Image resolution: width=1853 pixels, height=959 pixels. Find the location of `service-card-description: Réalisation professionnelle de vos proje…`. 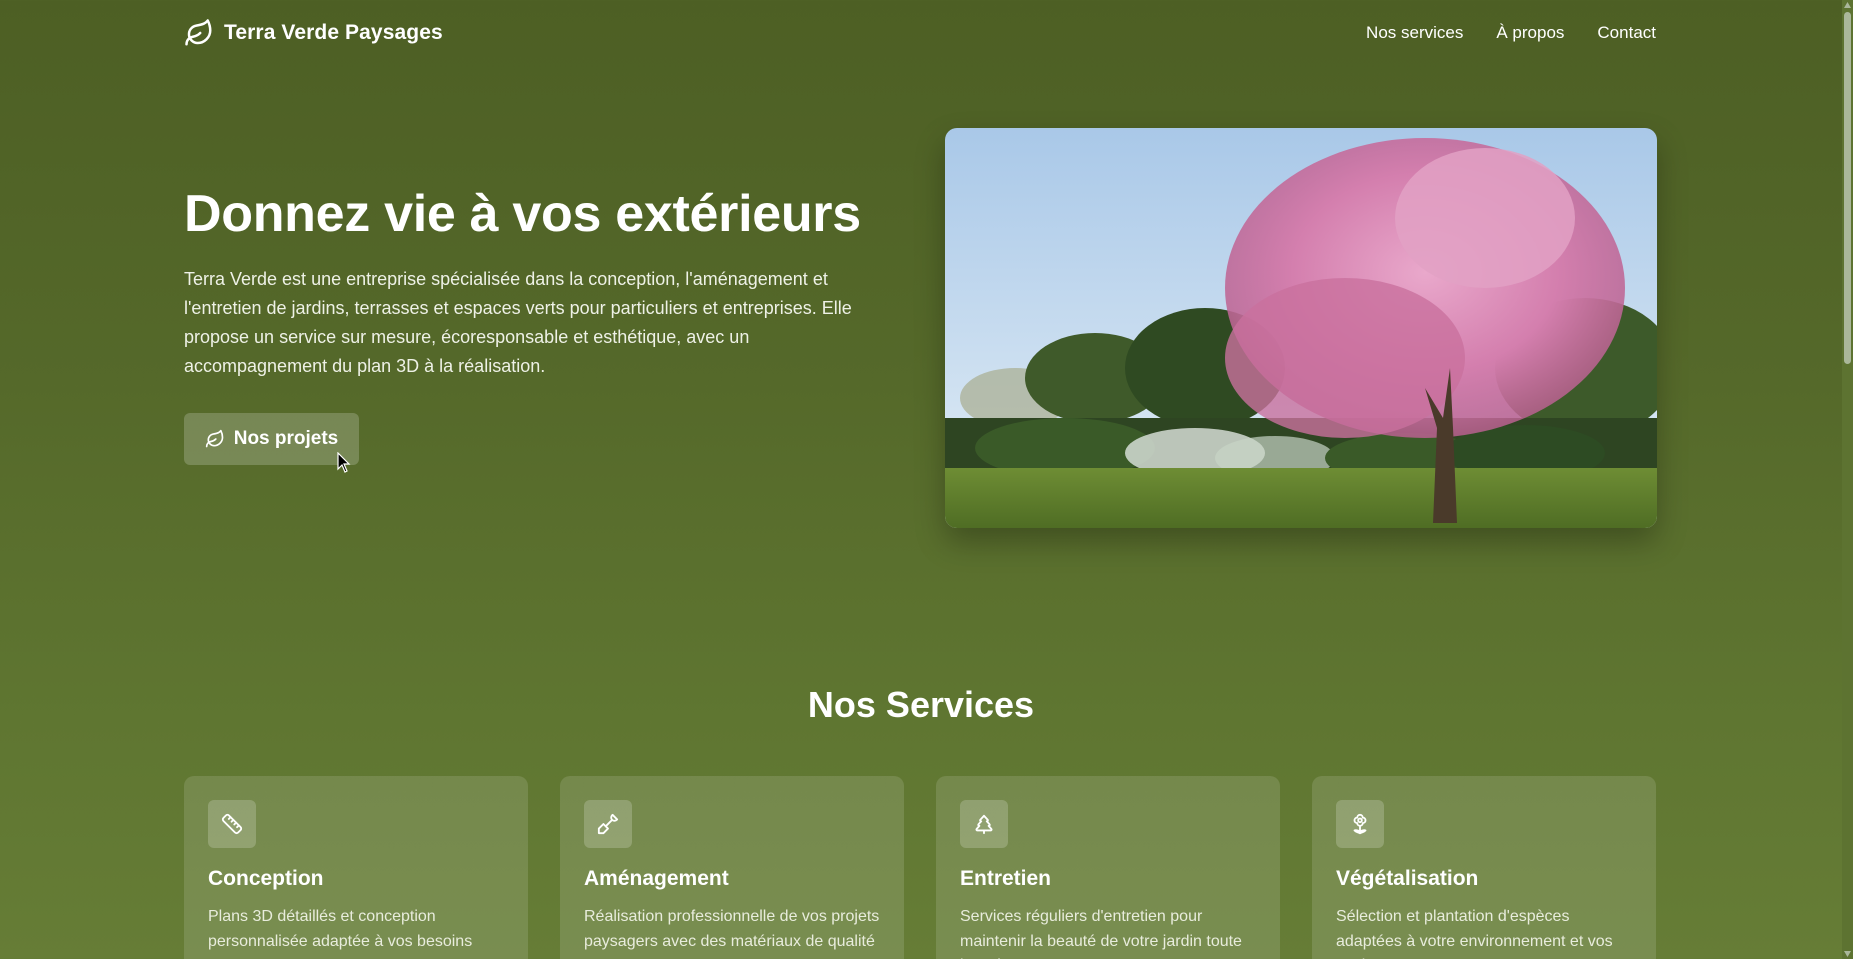

service-card-description: Réalisation professionnelle de vos proje… is located at coordinates (732, 929).